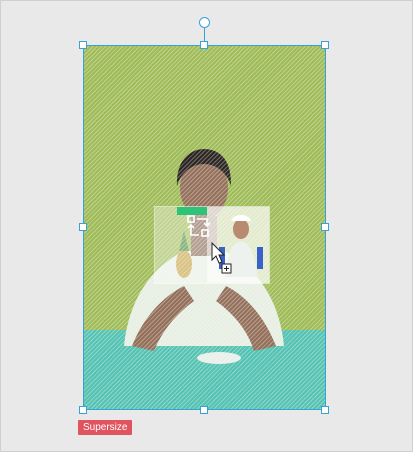 The image size is (413, 452). What do you see at coordinates (83, 410) in the screenshot?
I see `resize-handle-bottom-left` at bounding box center [83, 410].